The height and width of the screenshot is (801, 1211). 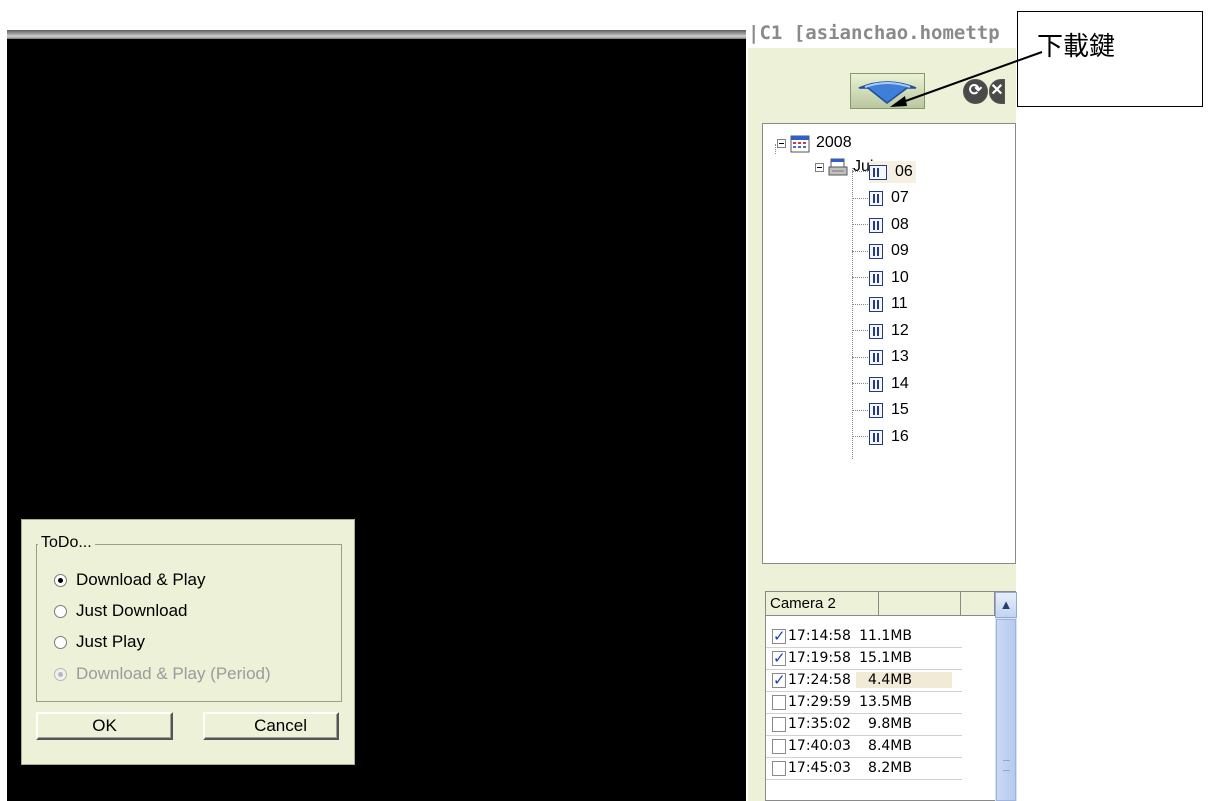 What do you see at coordinates (814, 143) in the screenshot?
I see `tree-node-year: 2008` at bounding box center [814, 143].